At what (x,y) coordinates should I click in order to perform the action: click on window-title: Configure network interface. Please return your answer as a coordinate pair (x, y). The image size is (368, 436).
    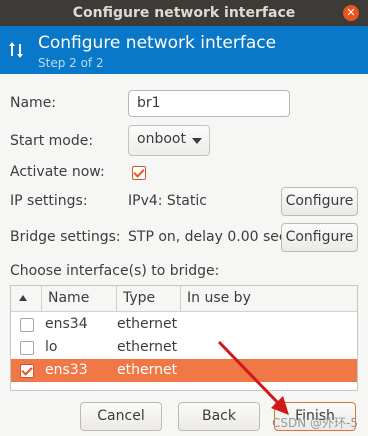
    Looking at the image, I should click on (184, 13).